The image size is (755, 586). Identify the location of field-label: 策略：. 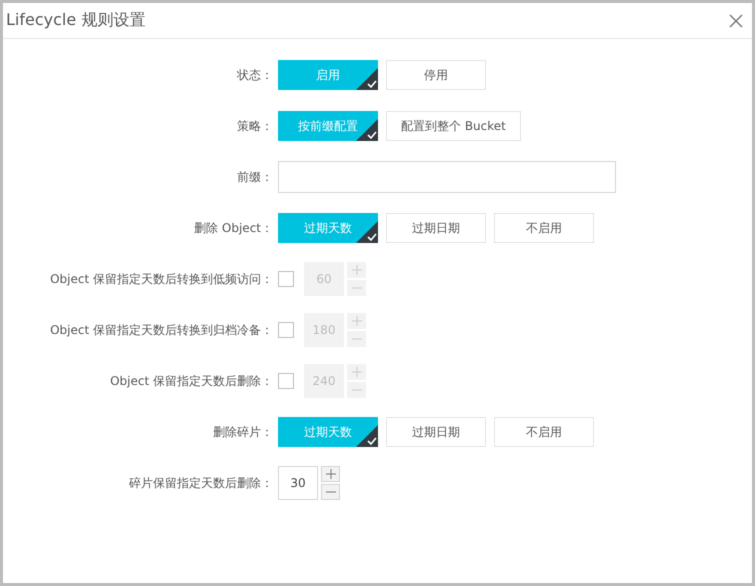
(255, 126).